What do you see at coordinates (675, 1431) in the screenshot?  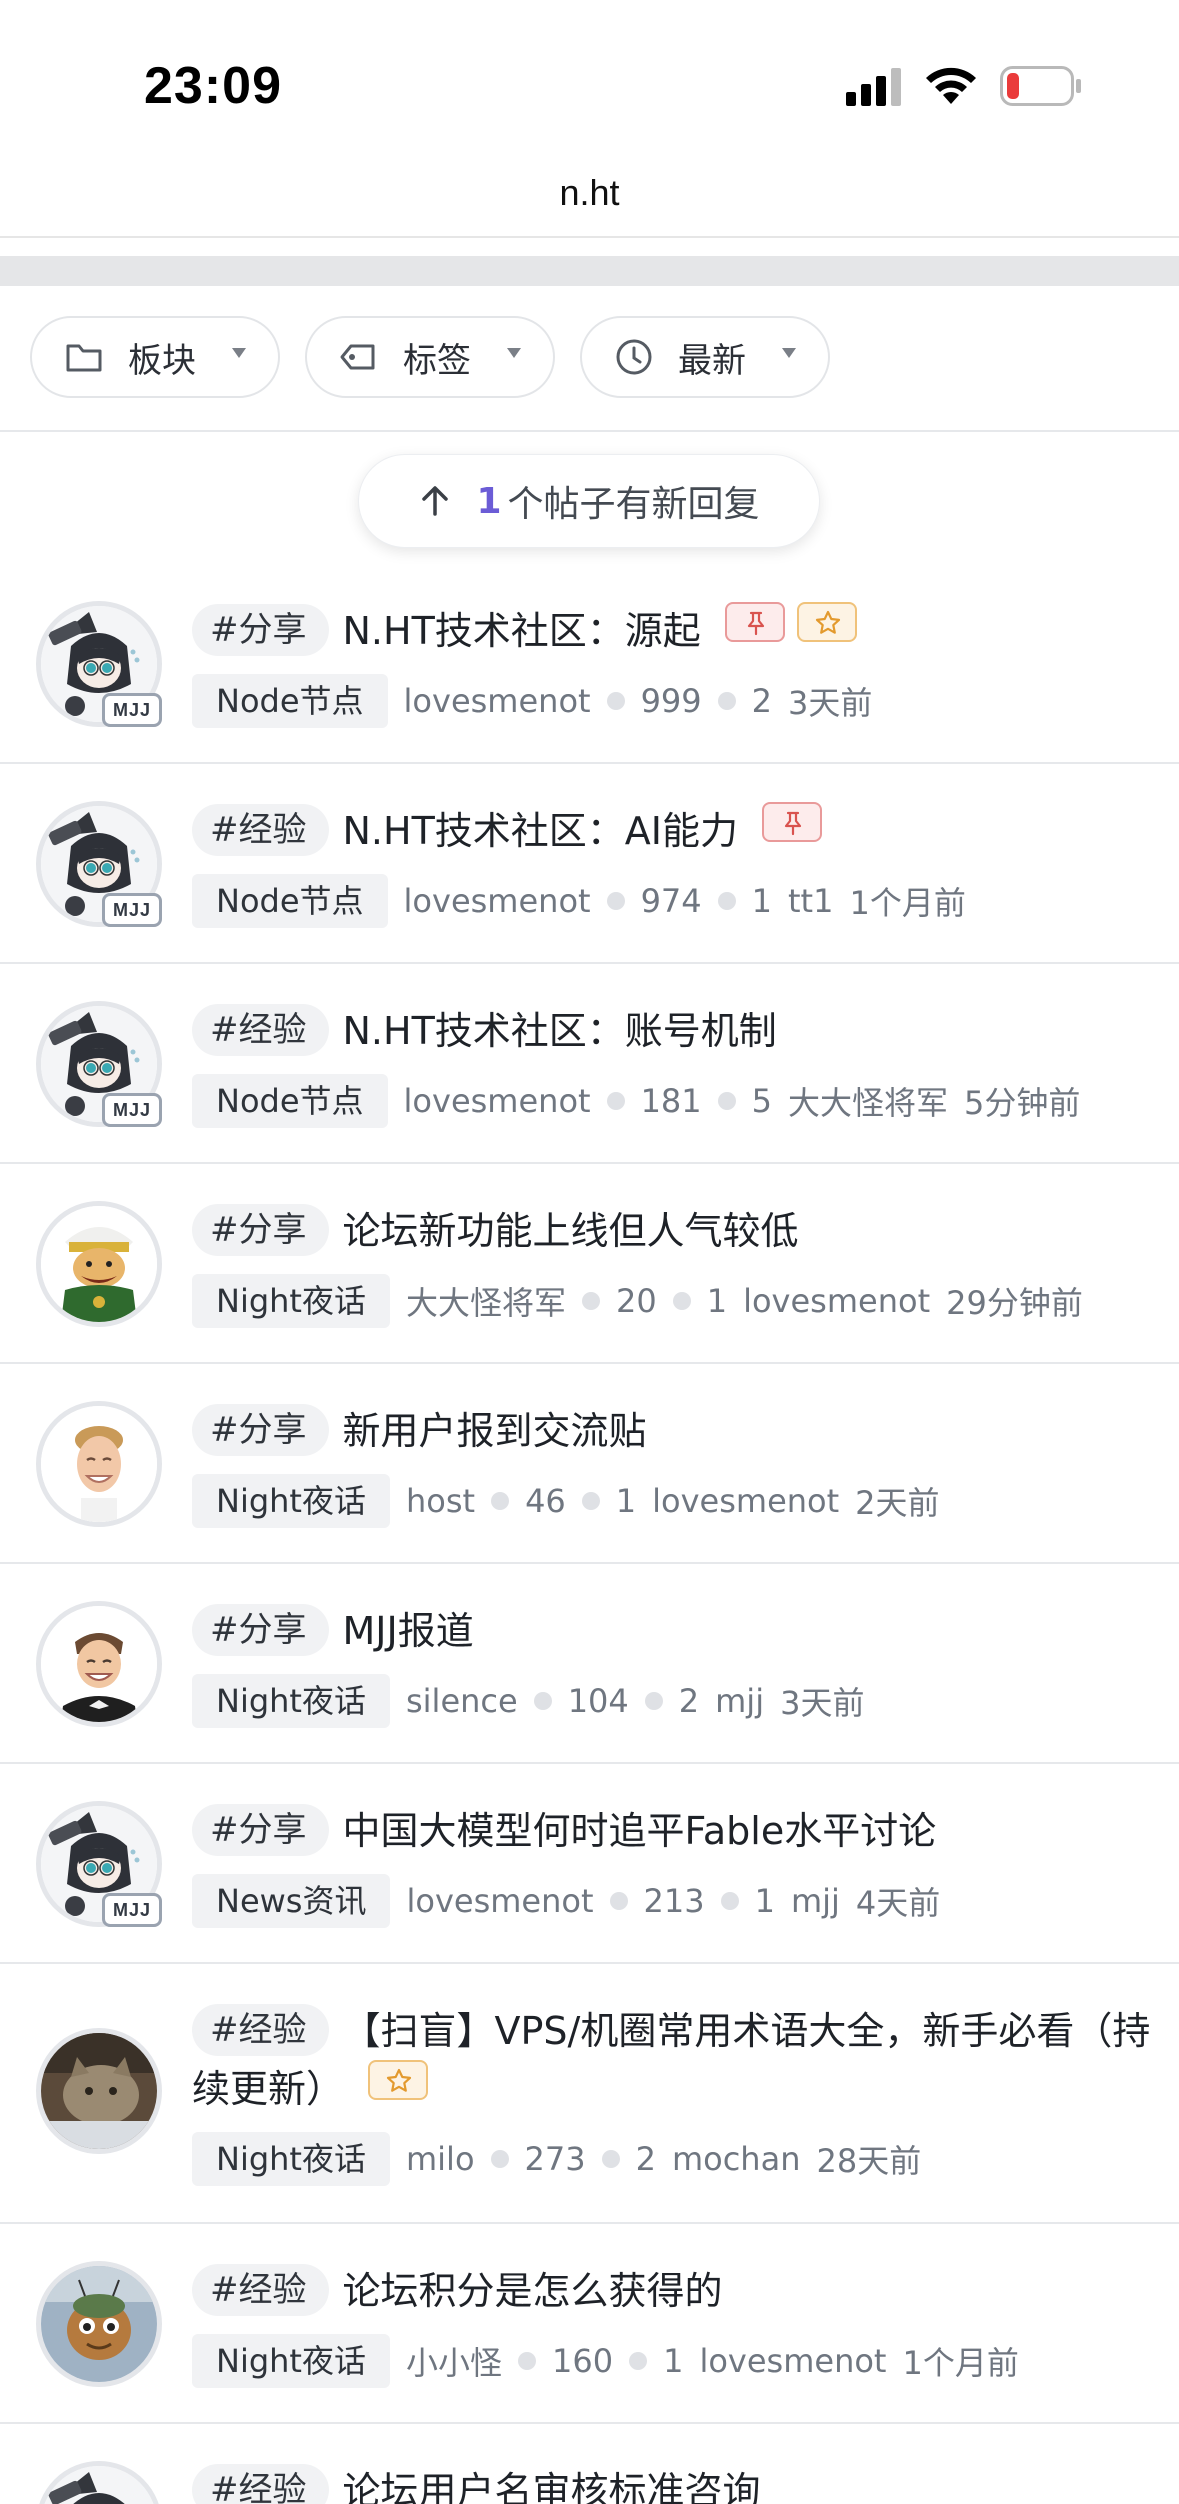 I see `post-title-line: #分享 新用户报到交流贴` at bounding box center [675, 1431].